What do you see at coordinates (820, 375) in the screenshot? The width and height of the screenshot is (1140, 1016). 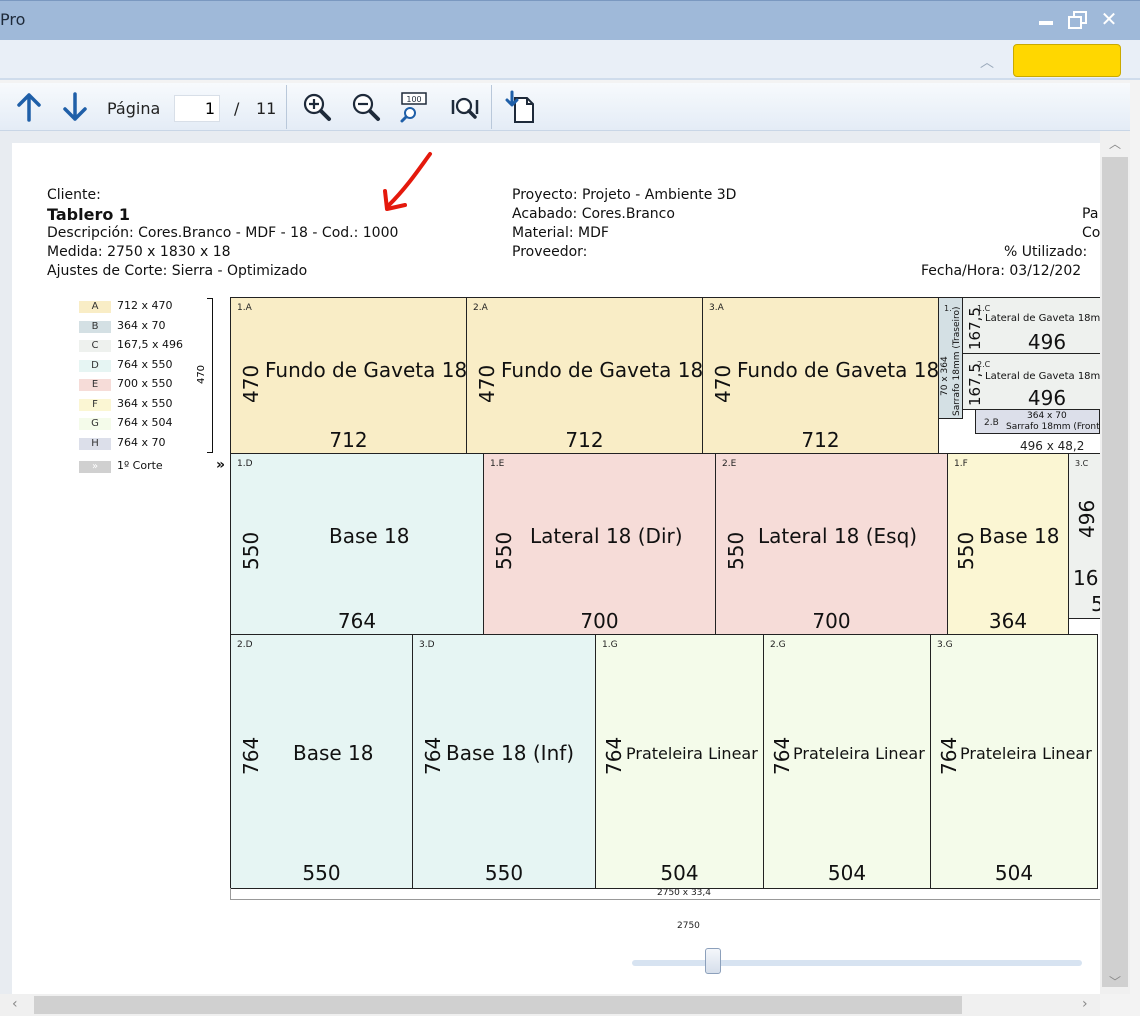 I see `piece-3A: 3.A 470 Fundo de Gaveta 18 712` at bounding box center [820, 375].